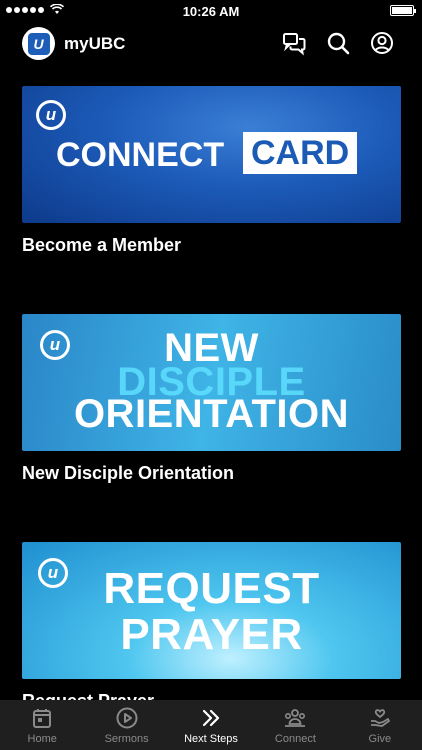  I want to click on tab-next-steps: Next Steps, so click(211, 725).